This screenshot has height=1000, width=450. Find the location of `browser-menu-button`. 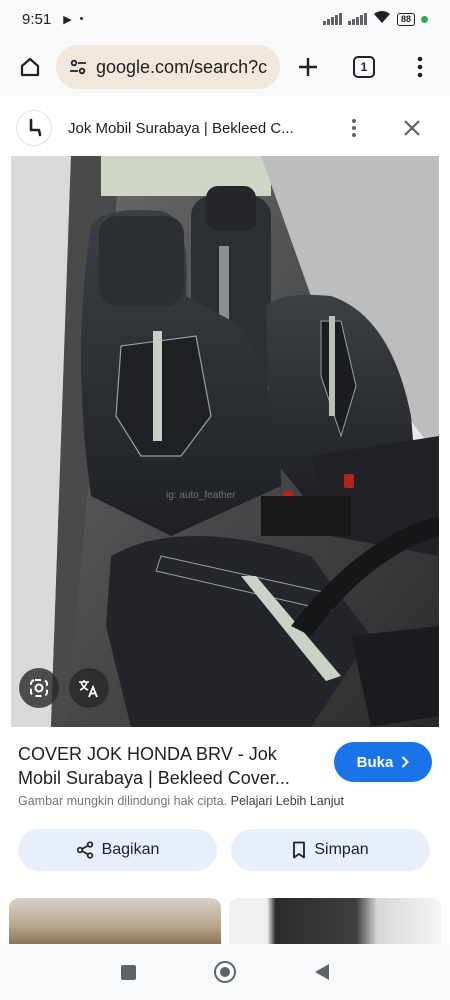

browser-menu-button is located at coordinates (420, 67).